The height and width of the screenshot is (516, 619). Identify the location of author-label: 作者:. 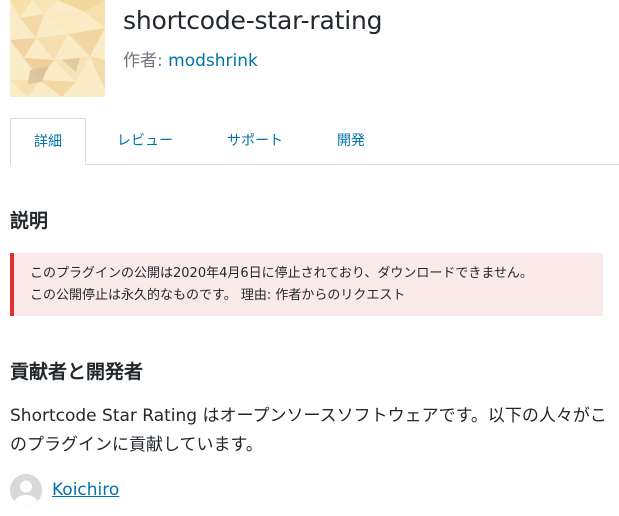
(146, 61).